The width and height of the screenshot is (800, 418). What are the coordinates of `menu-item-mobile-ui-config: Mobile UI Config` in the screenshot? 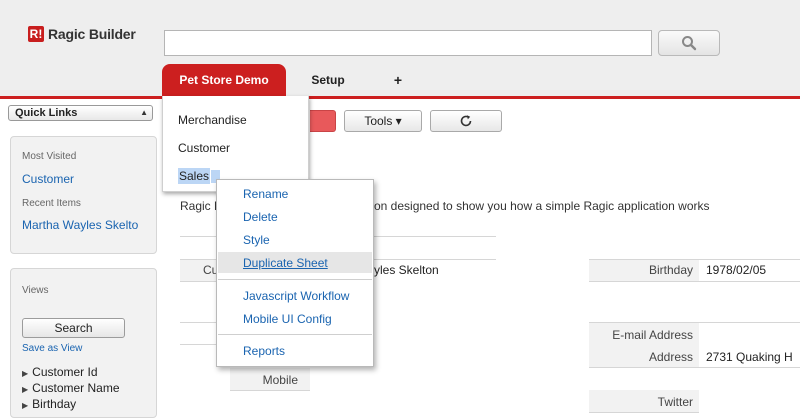 It's located at (287, 319).